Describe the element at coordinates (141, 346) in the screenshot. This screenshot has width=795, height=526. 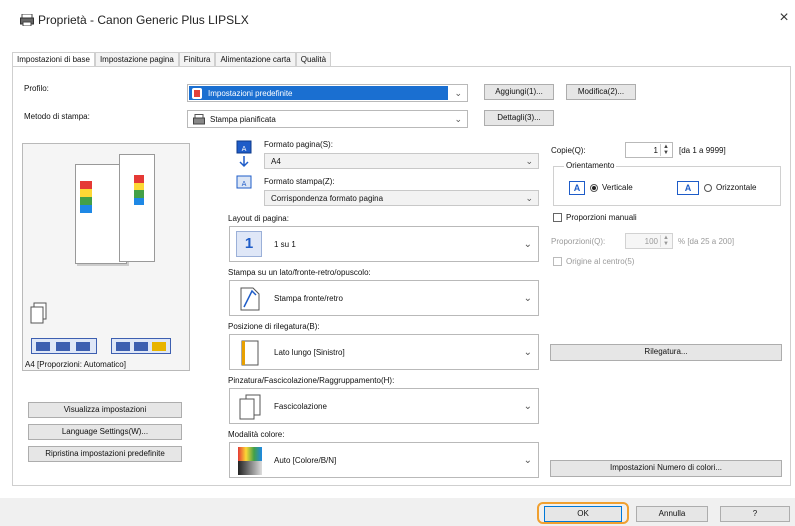
I see `binding-preview-icon` at that location.